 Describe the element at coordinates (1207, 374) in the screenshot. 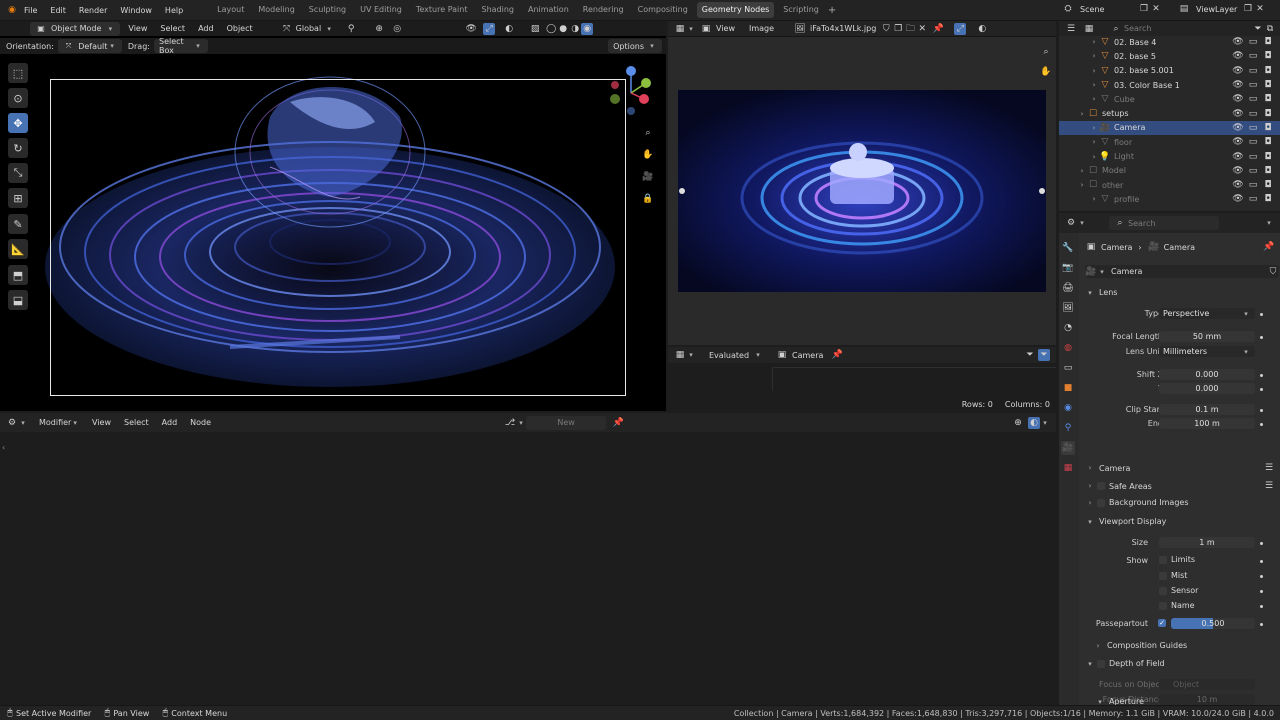

I see `shift-x-field: 0.000` at that location.